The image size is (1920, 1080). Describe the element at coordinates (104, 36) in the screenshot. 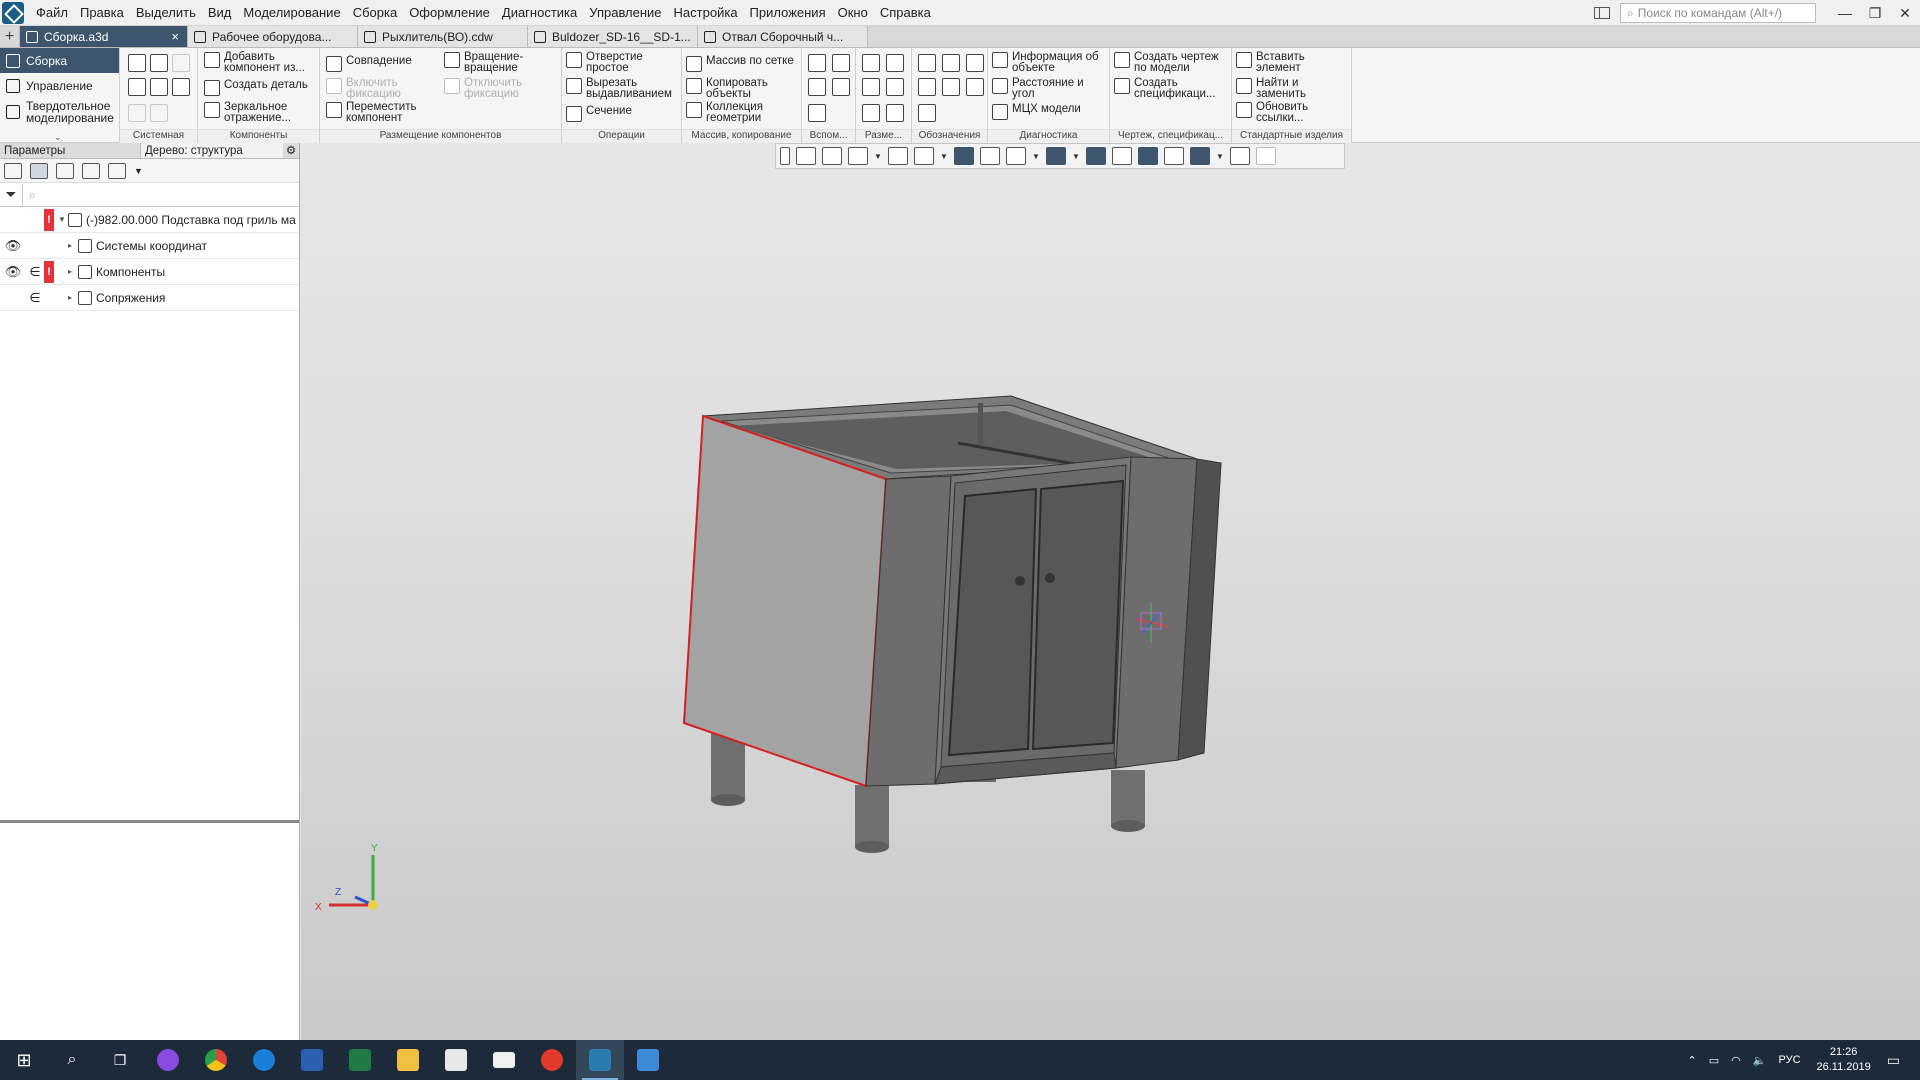

I see `tab-assembly: Сборка.a3d ×` at that location.